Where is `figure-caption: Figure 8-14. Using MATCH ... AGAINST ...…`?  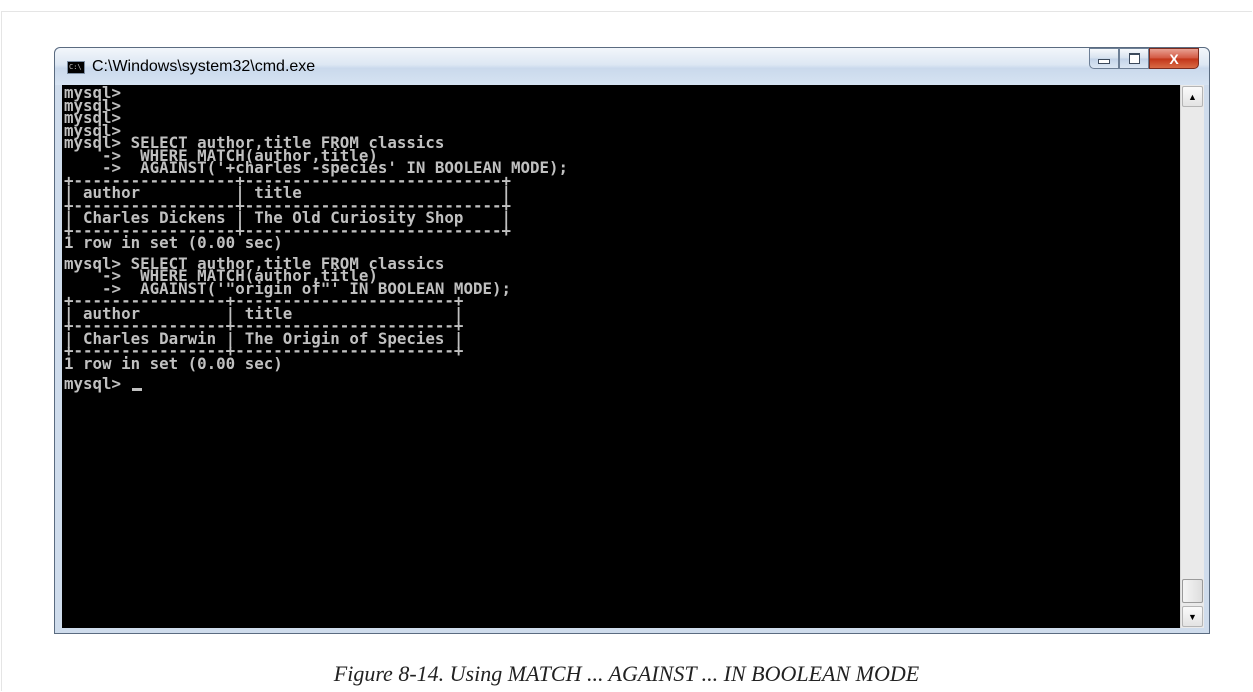 figure-caption: Figure 8-14. Using MATCH ... AGAINST ...… is located at coordinates (626, 673).